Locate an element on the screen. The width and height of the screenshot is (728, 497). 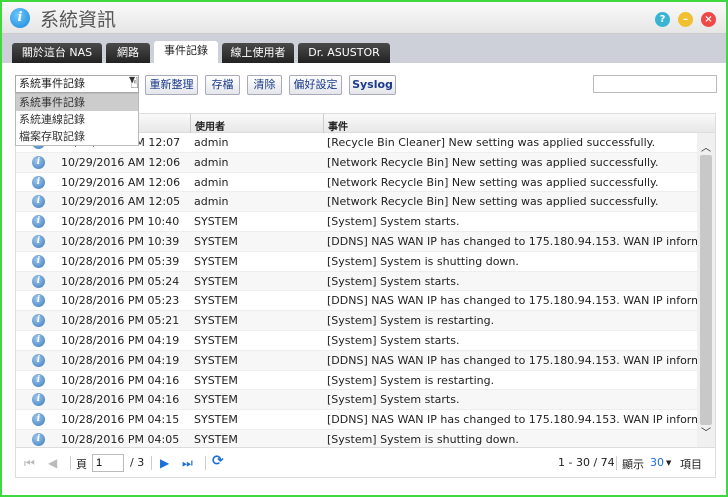
syslog-button: Syslog is located at coordinates (372, 85).